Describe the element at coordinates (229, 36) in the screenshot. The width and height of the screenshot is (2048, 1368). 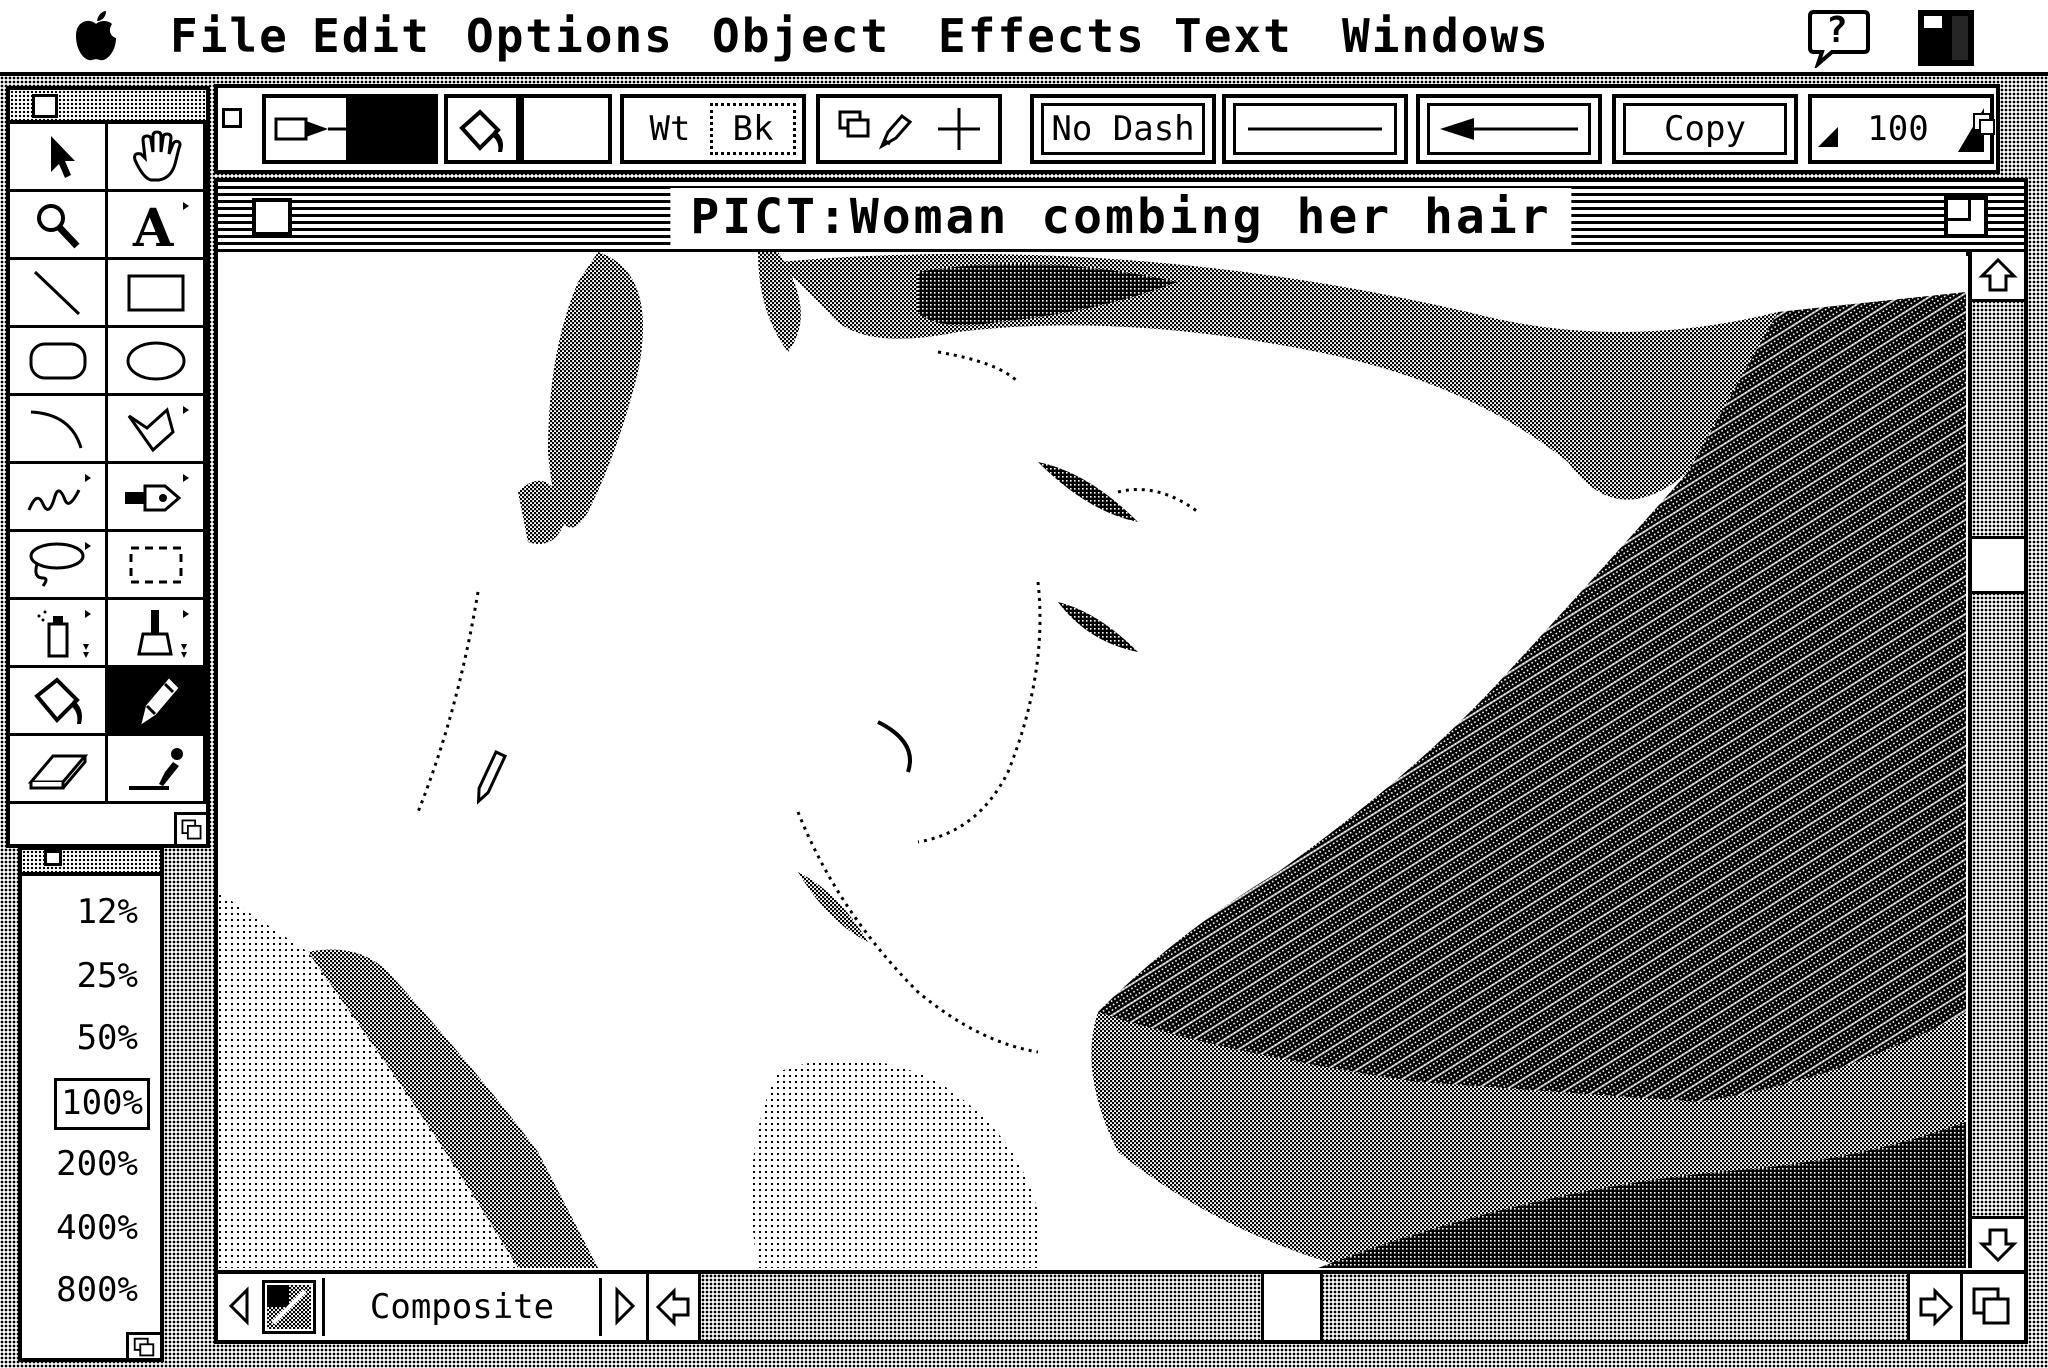
I see `menu-file: File` at that location.